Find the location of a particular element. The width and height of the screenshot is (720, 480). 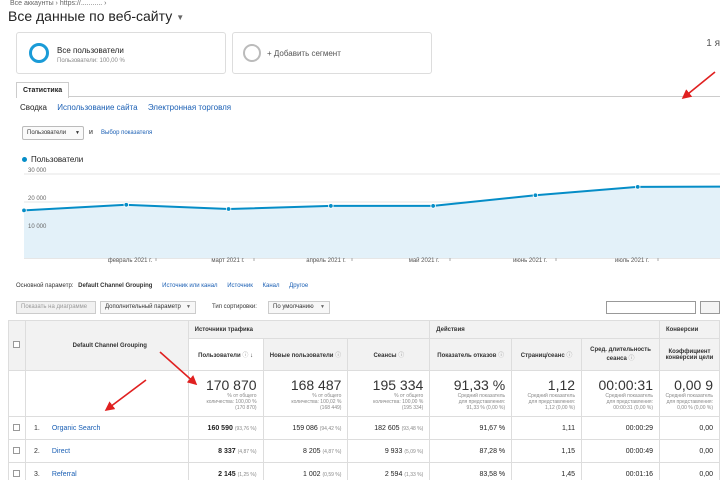

arrow-users-total is located at coordinates (178, 368).